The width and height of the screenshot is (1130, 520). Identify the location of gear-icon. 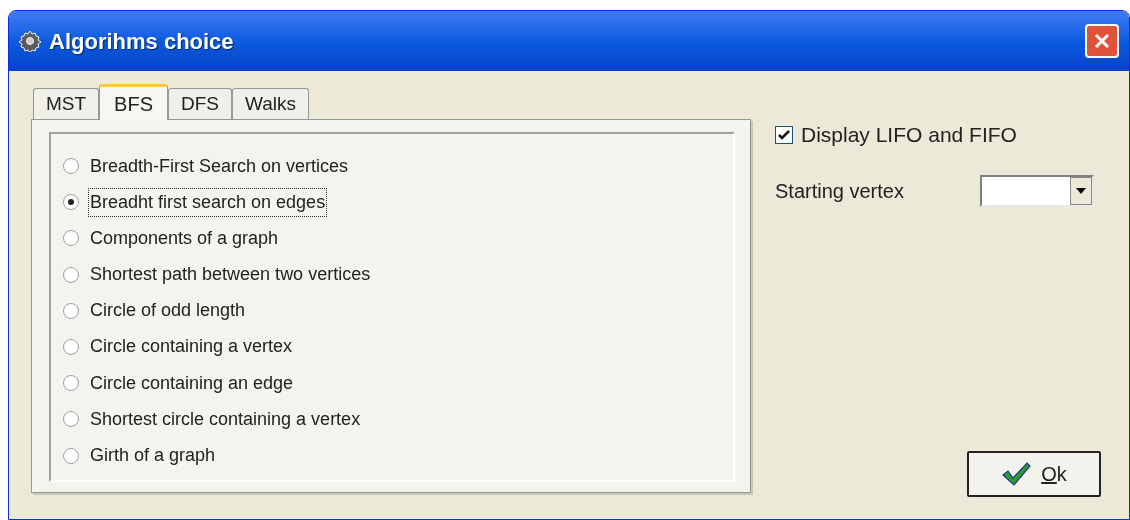
(30, 41).